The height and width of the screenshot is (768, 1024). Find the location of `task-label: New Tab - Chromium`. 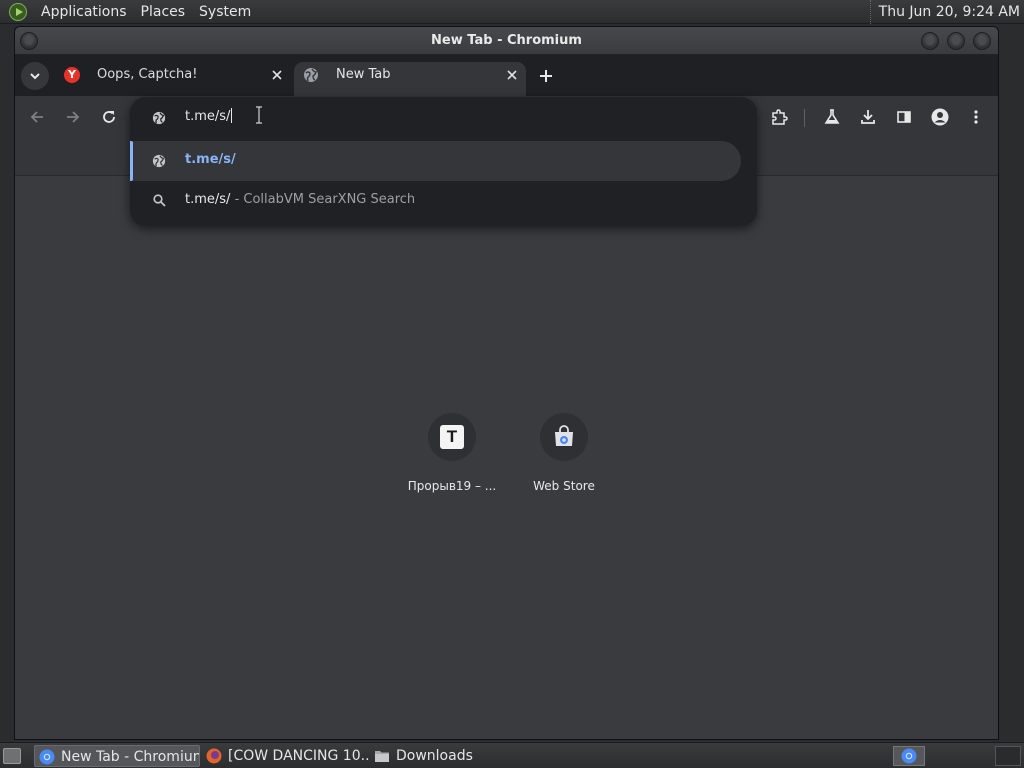

task-label: New Tab - Chromium is located at coordinates (130, 757).